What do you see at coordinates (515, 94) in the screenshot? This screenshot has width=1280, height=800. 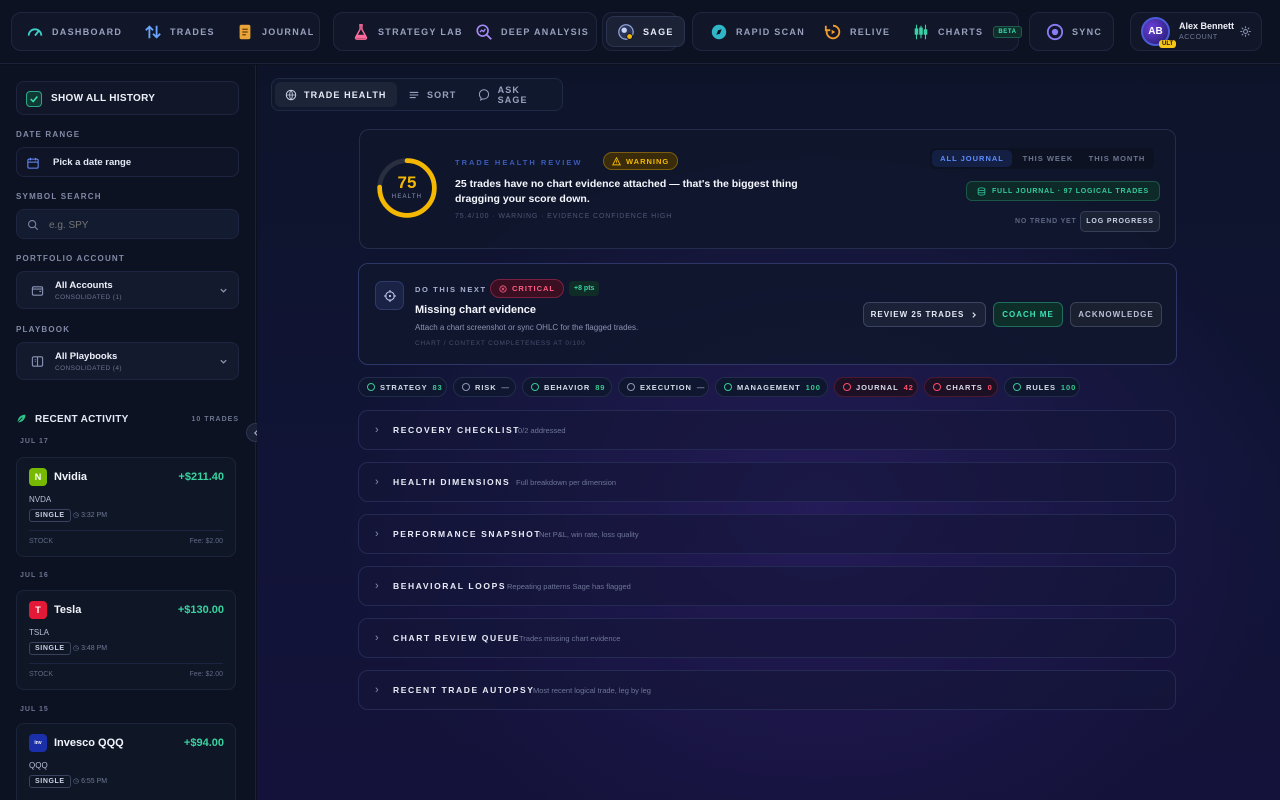 I see `tab-ask-sage: ASK SAGE` at bounding box center [515, 94].